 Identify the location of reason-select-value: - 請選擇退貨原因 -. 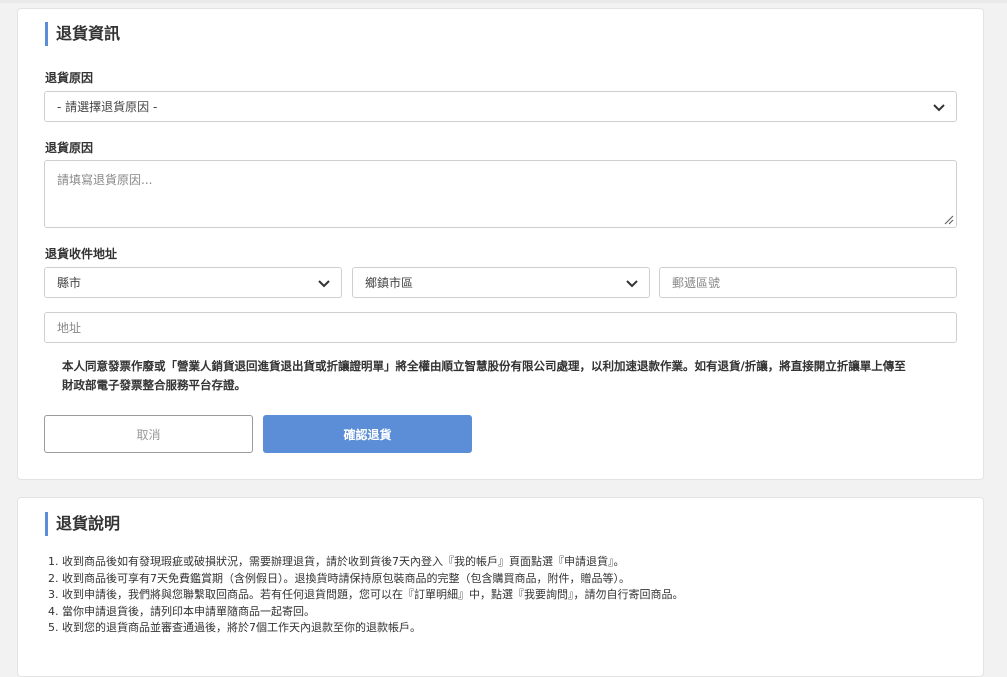
(107, 107).